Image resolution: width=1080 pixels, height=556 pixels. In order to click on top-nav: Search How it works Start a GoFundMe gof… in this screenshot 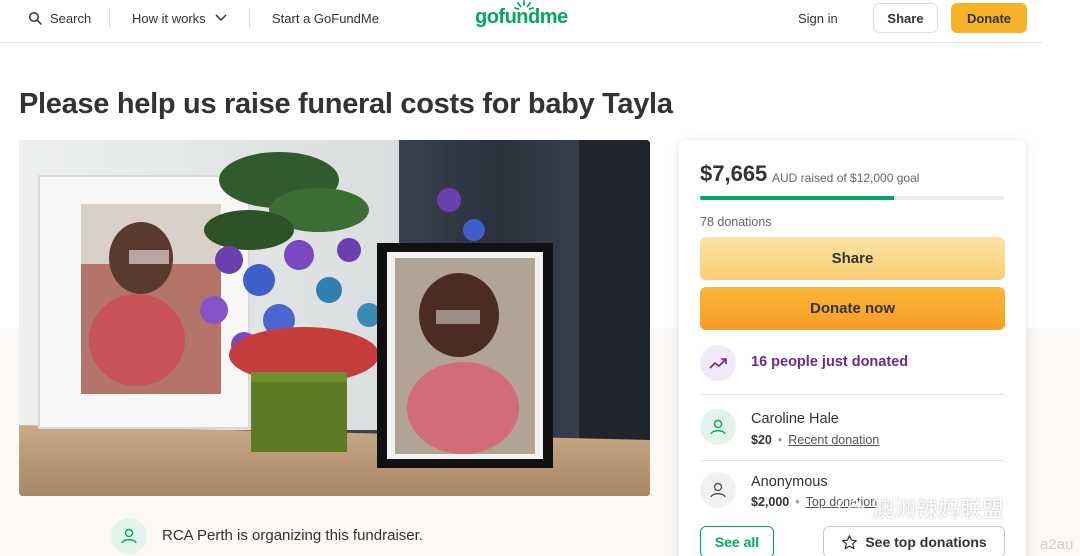, I will do `click(521, 21)`.